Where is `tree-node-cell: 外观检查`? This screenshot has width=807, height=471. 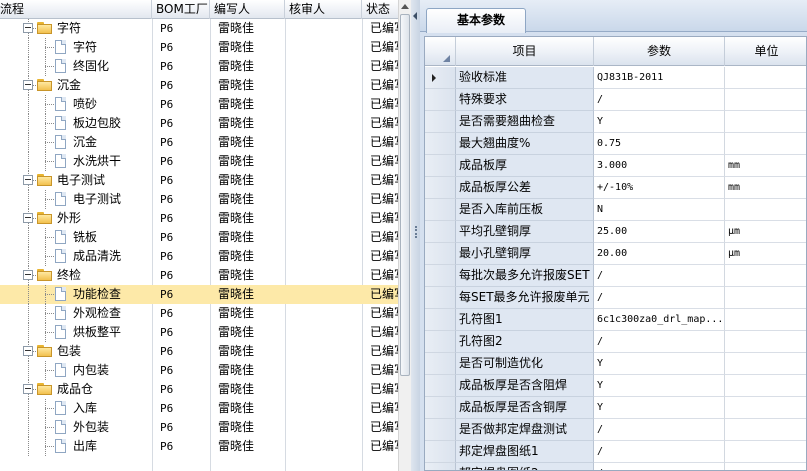
tree-node-cell: 外观检查 is located at coordinates (76, 313).